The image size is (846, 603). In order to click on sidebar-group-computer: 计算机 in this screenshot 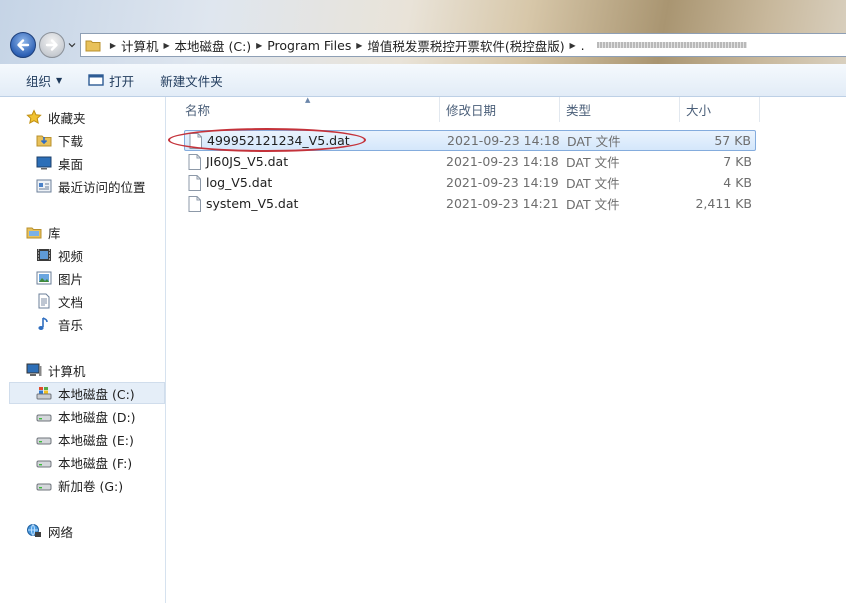, I will do `click(93, 370)`.